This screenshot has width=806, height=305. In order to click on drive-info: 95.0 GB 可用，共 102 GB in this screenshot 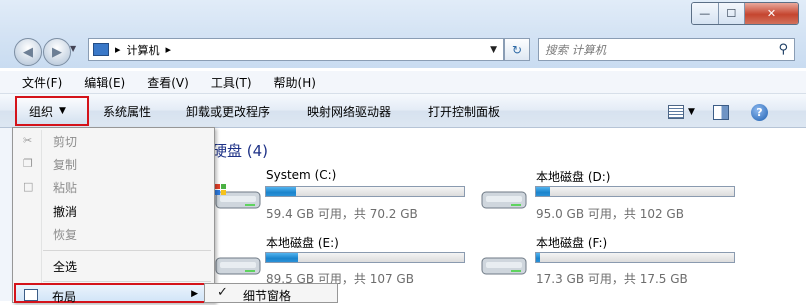, I will do `click(610, 214)`.